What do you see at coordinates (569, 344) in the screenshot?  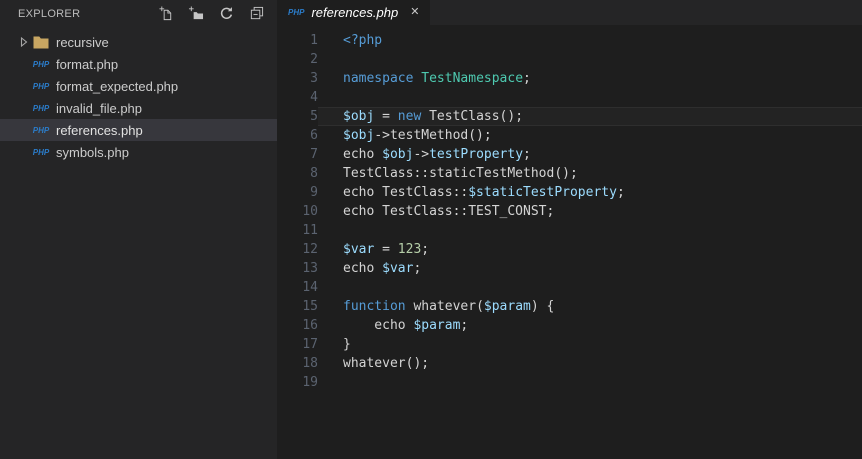 I see `code-line-17: 17}` at bounding box center [569, 344].